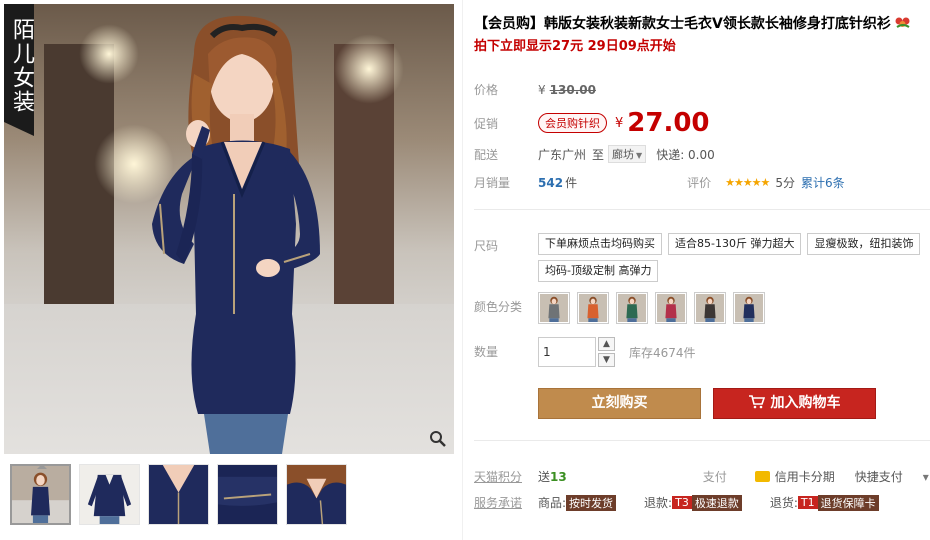  Describe the element at coordinates (572, 123) in the screenshot. I see `promo-tag: 会员购针织` at that location.